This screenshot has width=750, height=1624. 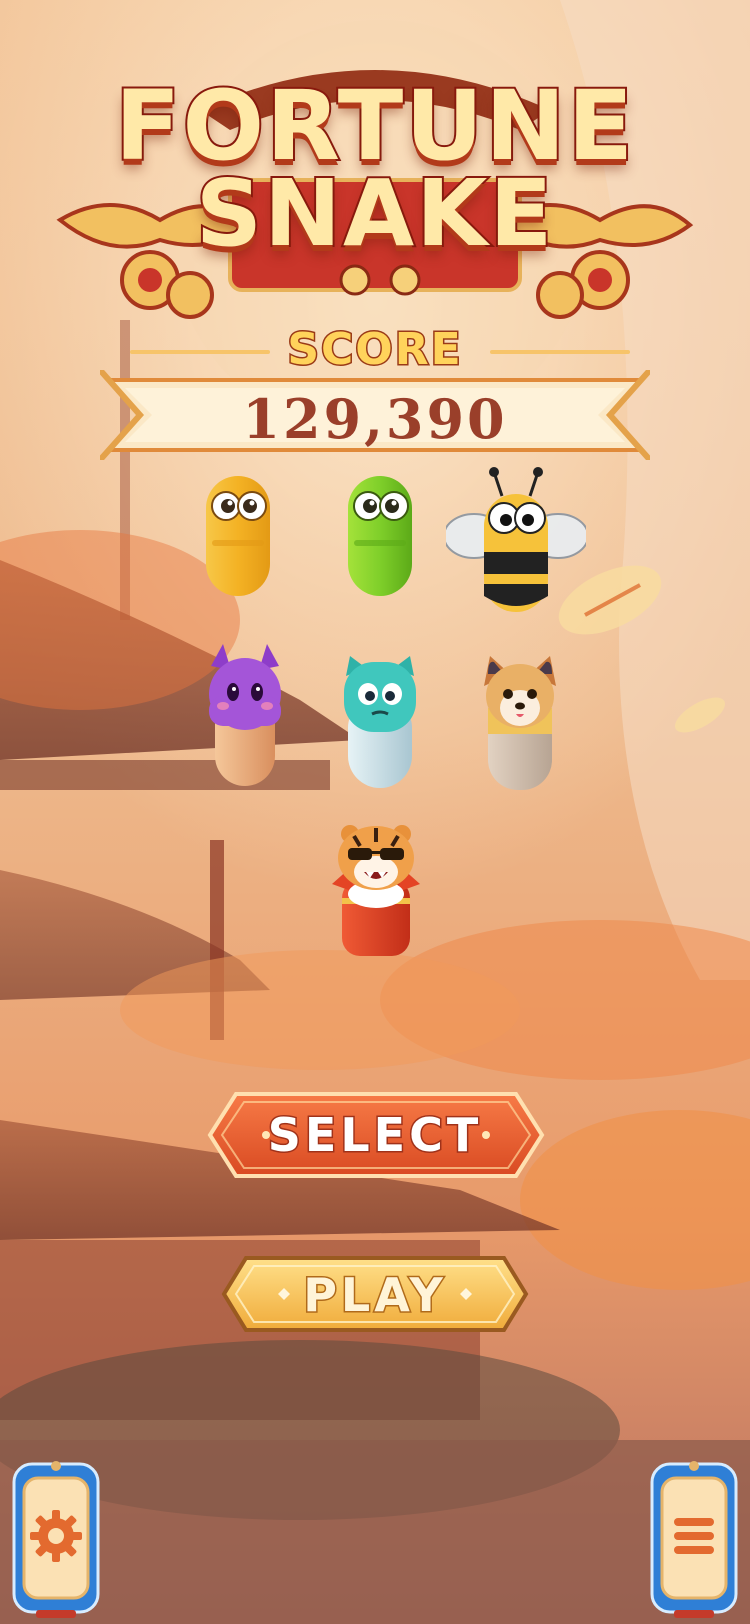 I want to click on game-title-line2: SNAKE, so click(x=374, y=213).